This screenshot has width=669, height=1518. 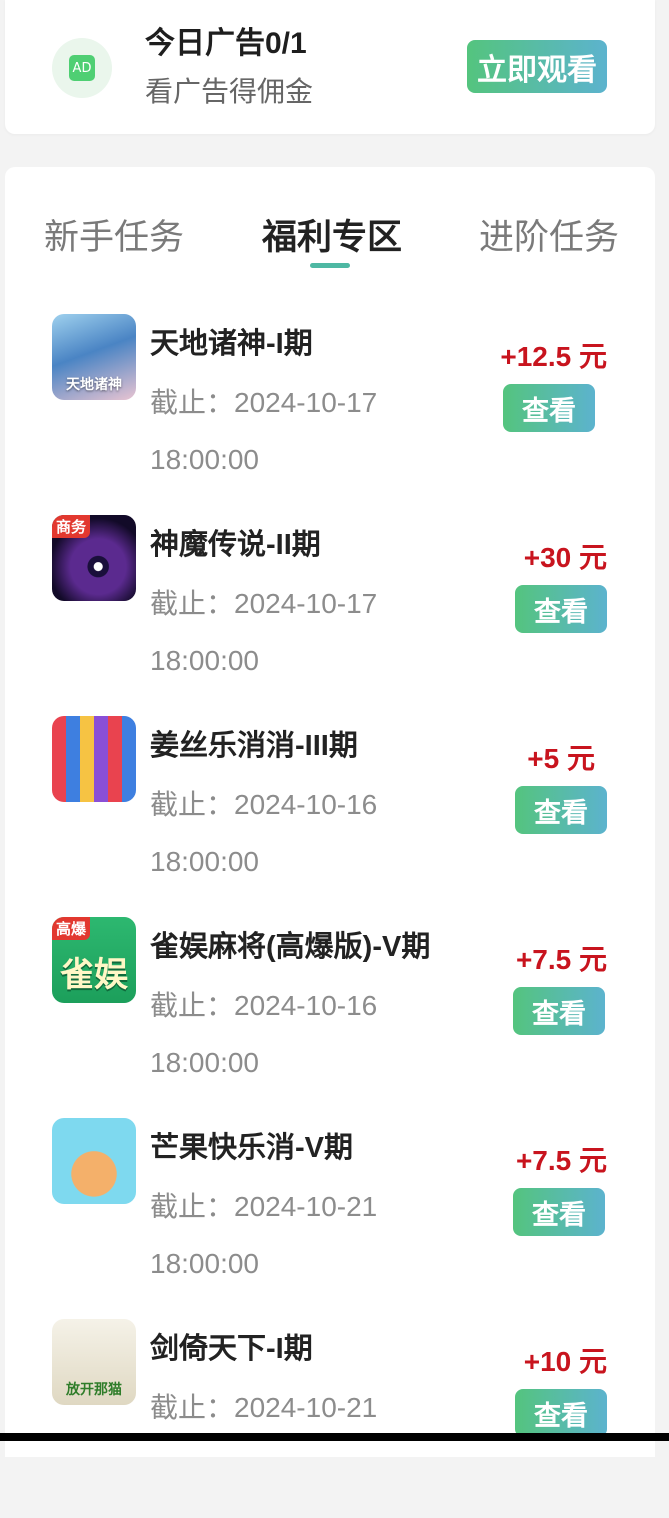 I want to click on task-name: 神魔传说-II期, so click(x=235, y=545).